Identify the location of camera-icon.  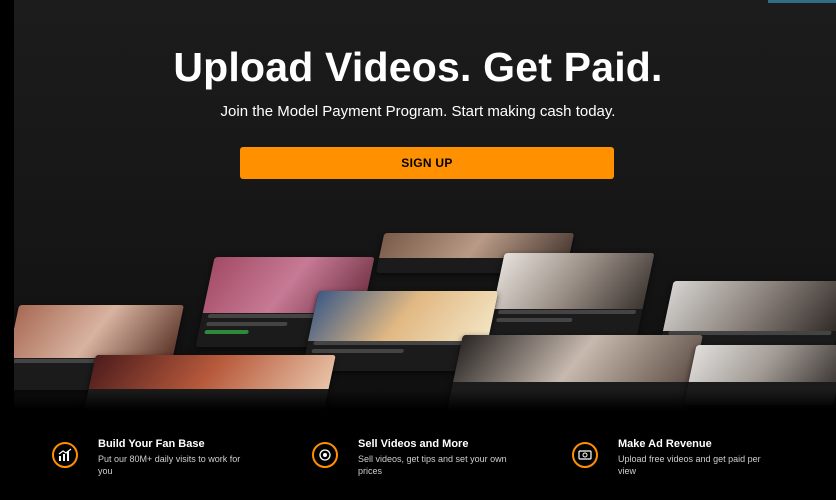
(325, 455).